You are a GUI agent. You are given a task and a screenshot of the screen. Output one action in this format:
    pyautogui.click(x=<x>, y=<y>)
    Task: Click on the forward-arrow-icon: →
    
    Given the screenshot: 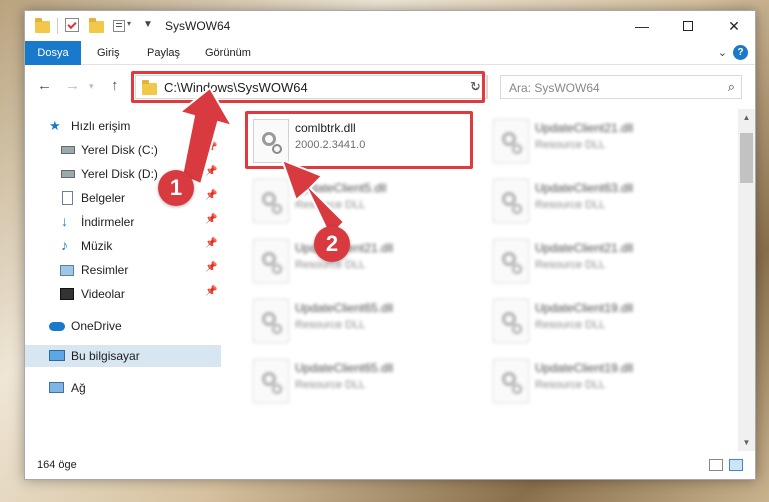 What is the action you would take?
    pyautogui.click(x=72, y=85)
    